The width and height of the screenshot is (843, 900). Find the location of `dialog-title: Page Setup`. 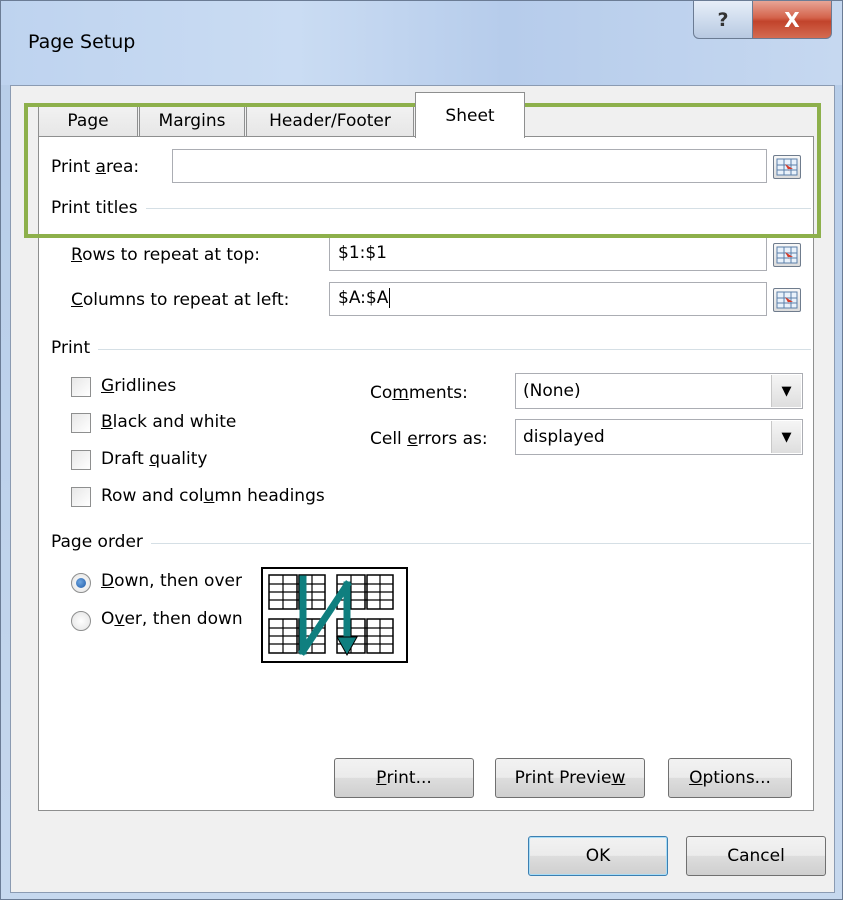

dialog-title: Page Setup is located at coordinates (82, 42).